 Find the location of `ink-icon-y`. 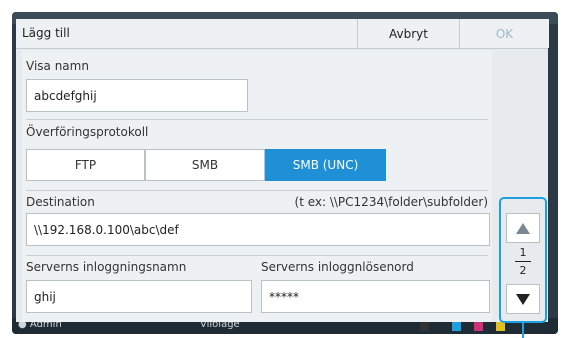

ink-icon-y is located at coordinates (500, 326).